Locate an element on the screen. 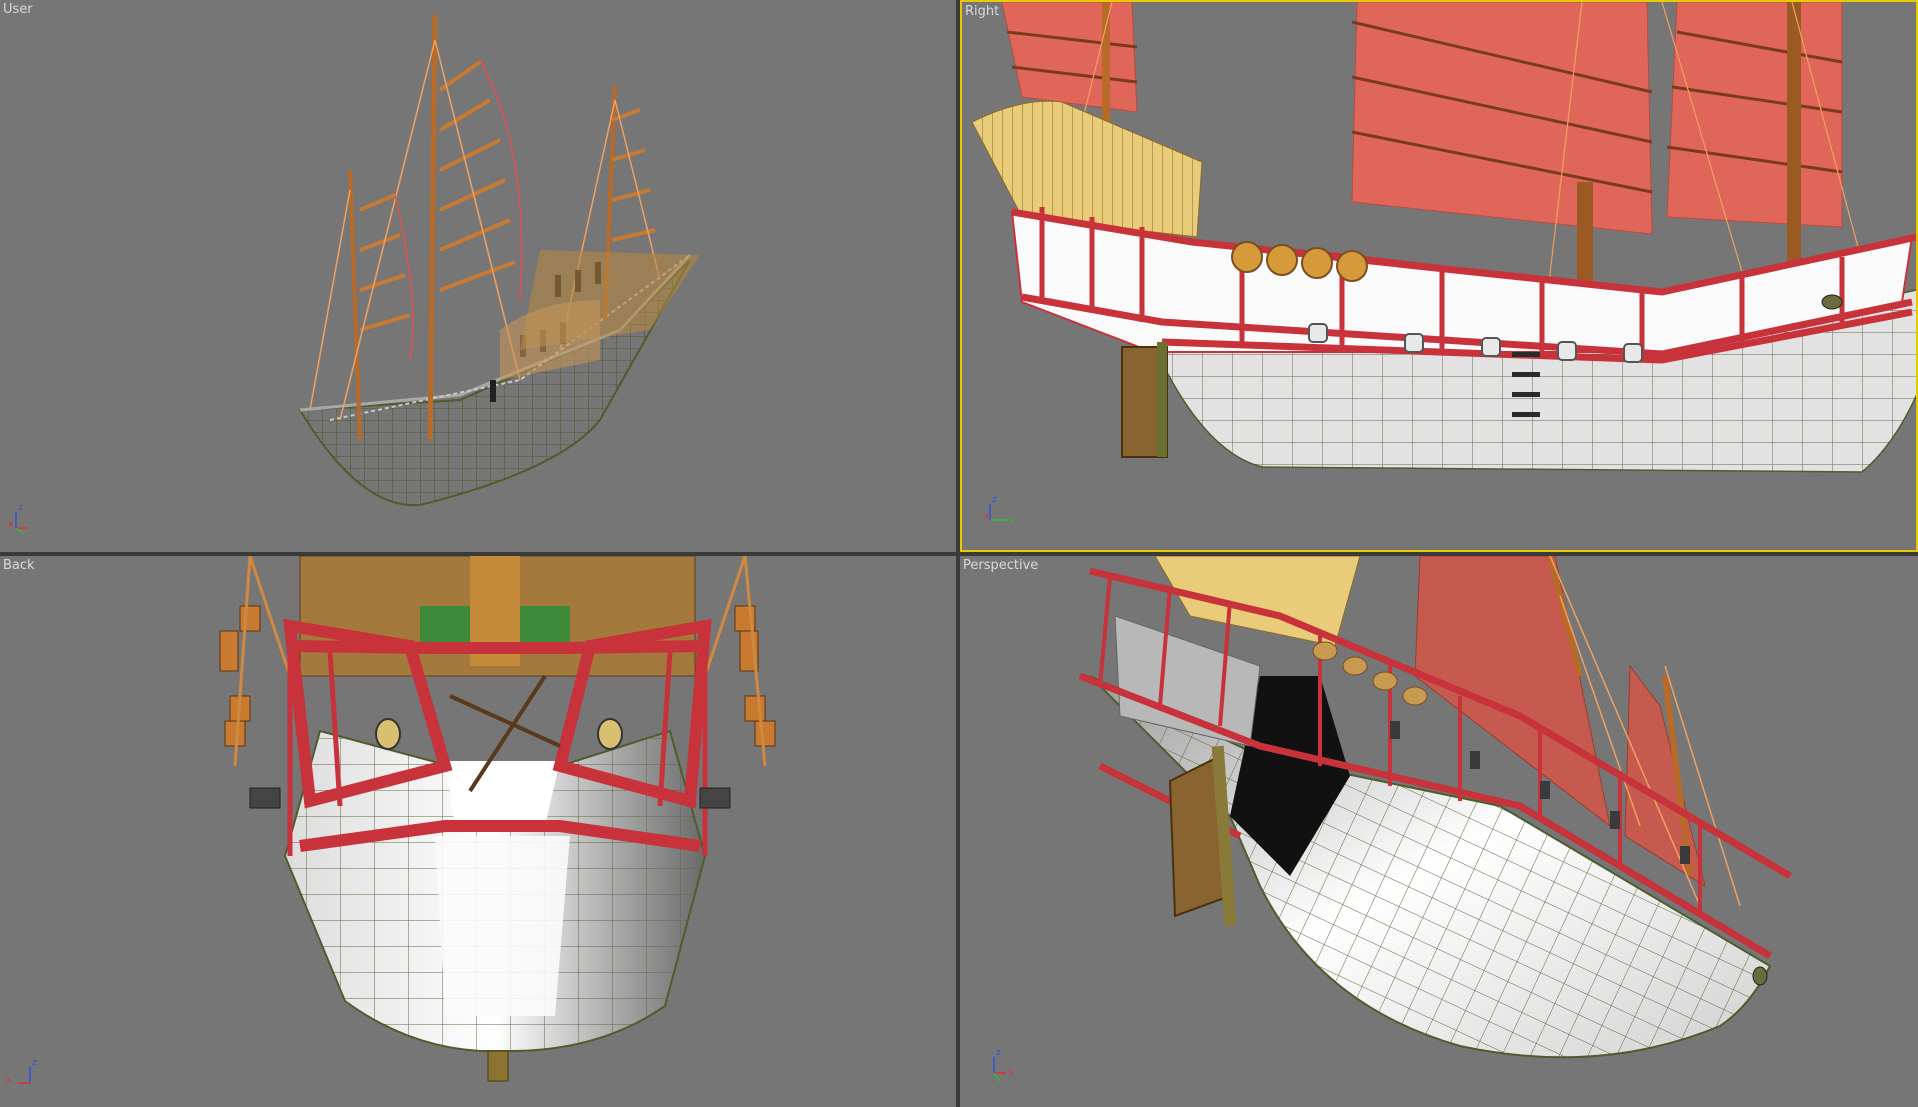 The image size is (1918, 1107). viewport-label-perspective: Perspective is located at coordinates (1000, 565).